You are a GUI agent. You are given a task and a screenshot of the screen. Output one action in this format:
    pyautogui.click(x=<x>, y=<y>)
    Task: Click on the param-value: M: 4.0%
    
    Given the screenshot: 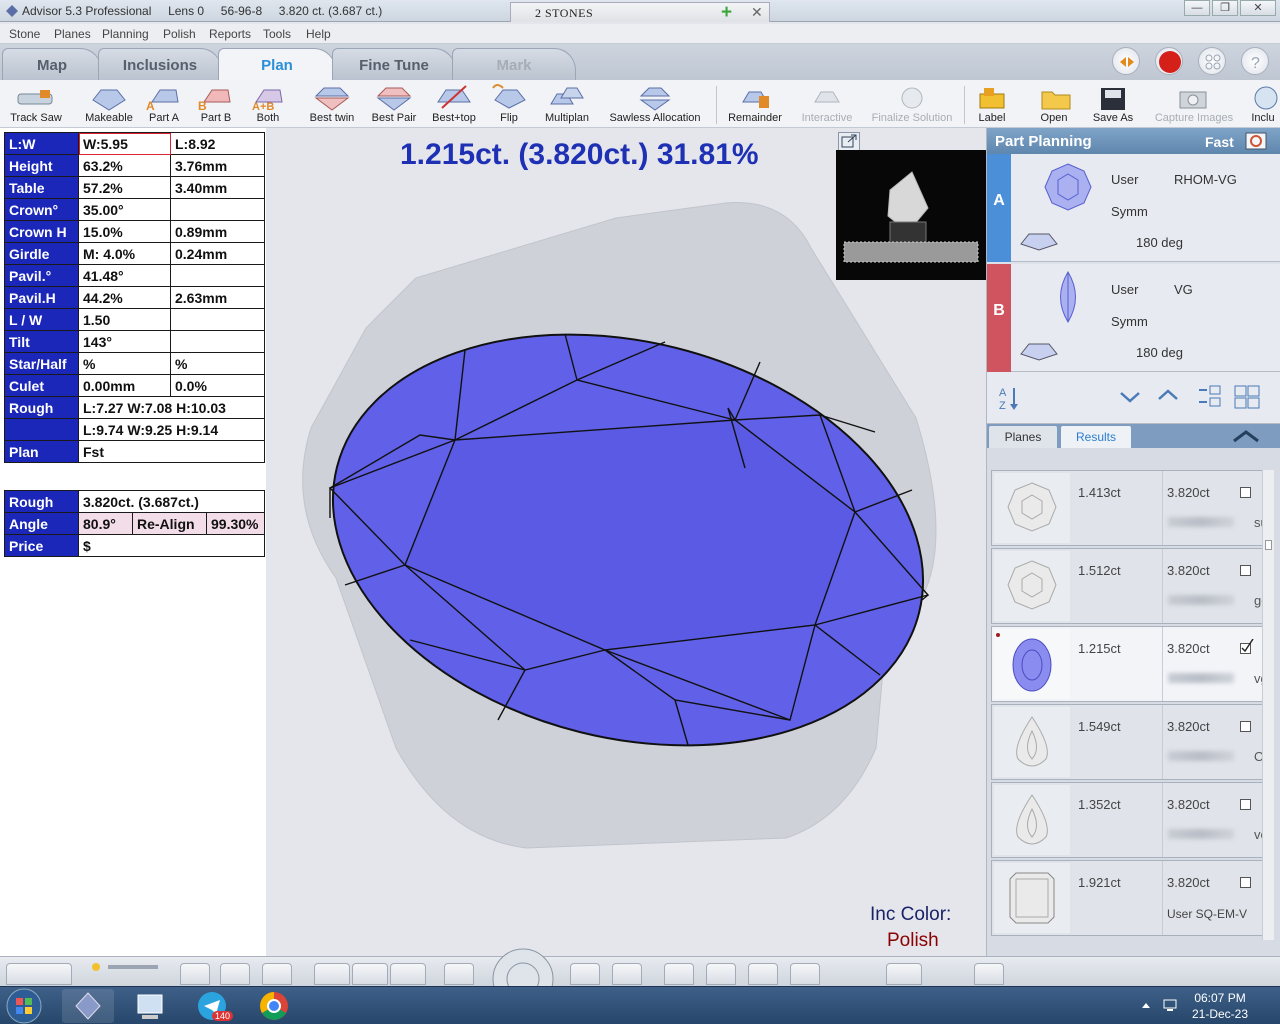 What is the action you would take?
    pyautogui.click(x=124, y=253)
    